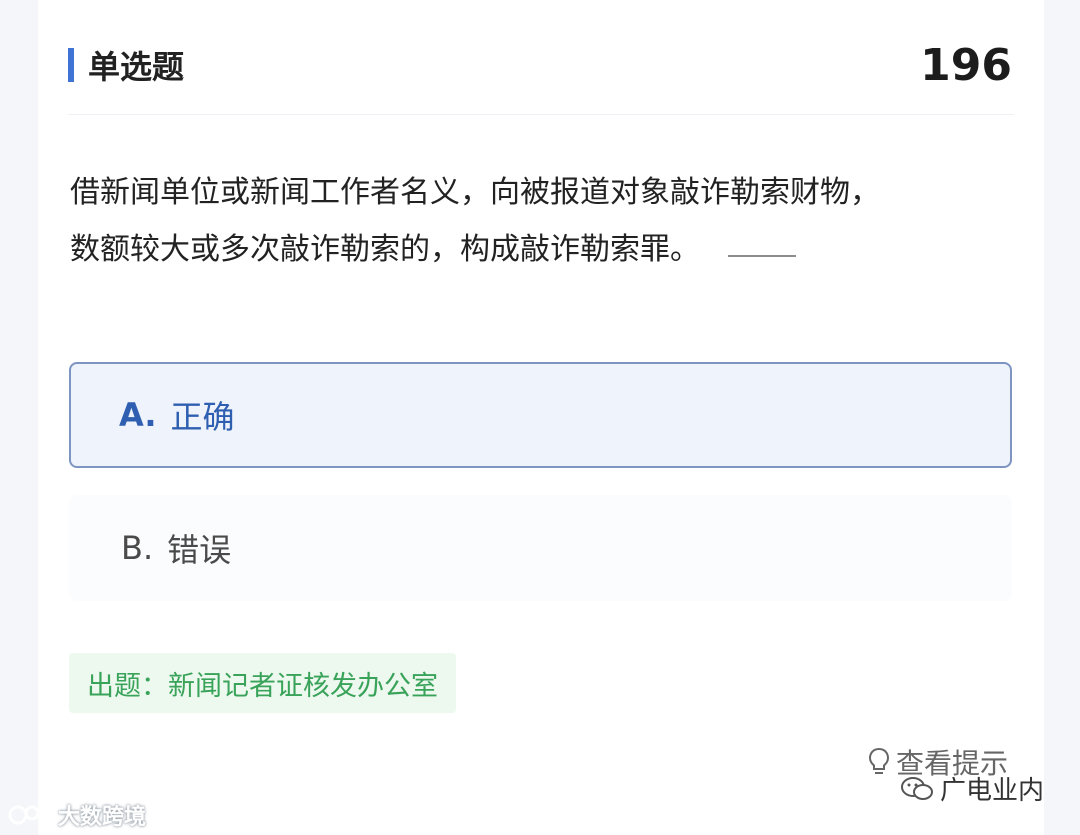 This screenshot has width=1080, height=835. Describe the element at coordinates (202, 417) in the screenshot. I see `option-a-label: 正确` at that location.